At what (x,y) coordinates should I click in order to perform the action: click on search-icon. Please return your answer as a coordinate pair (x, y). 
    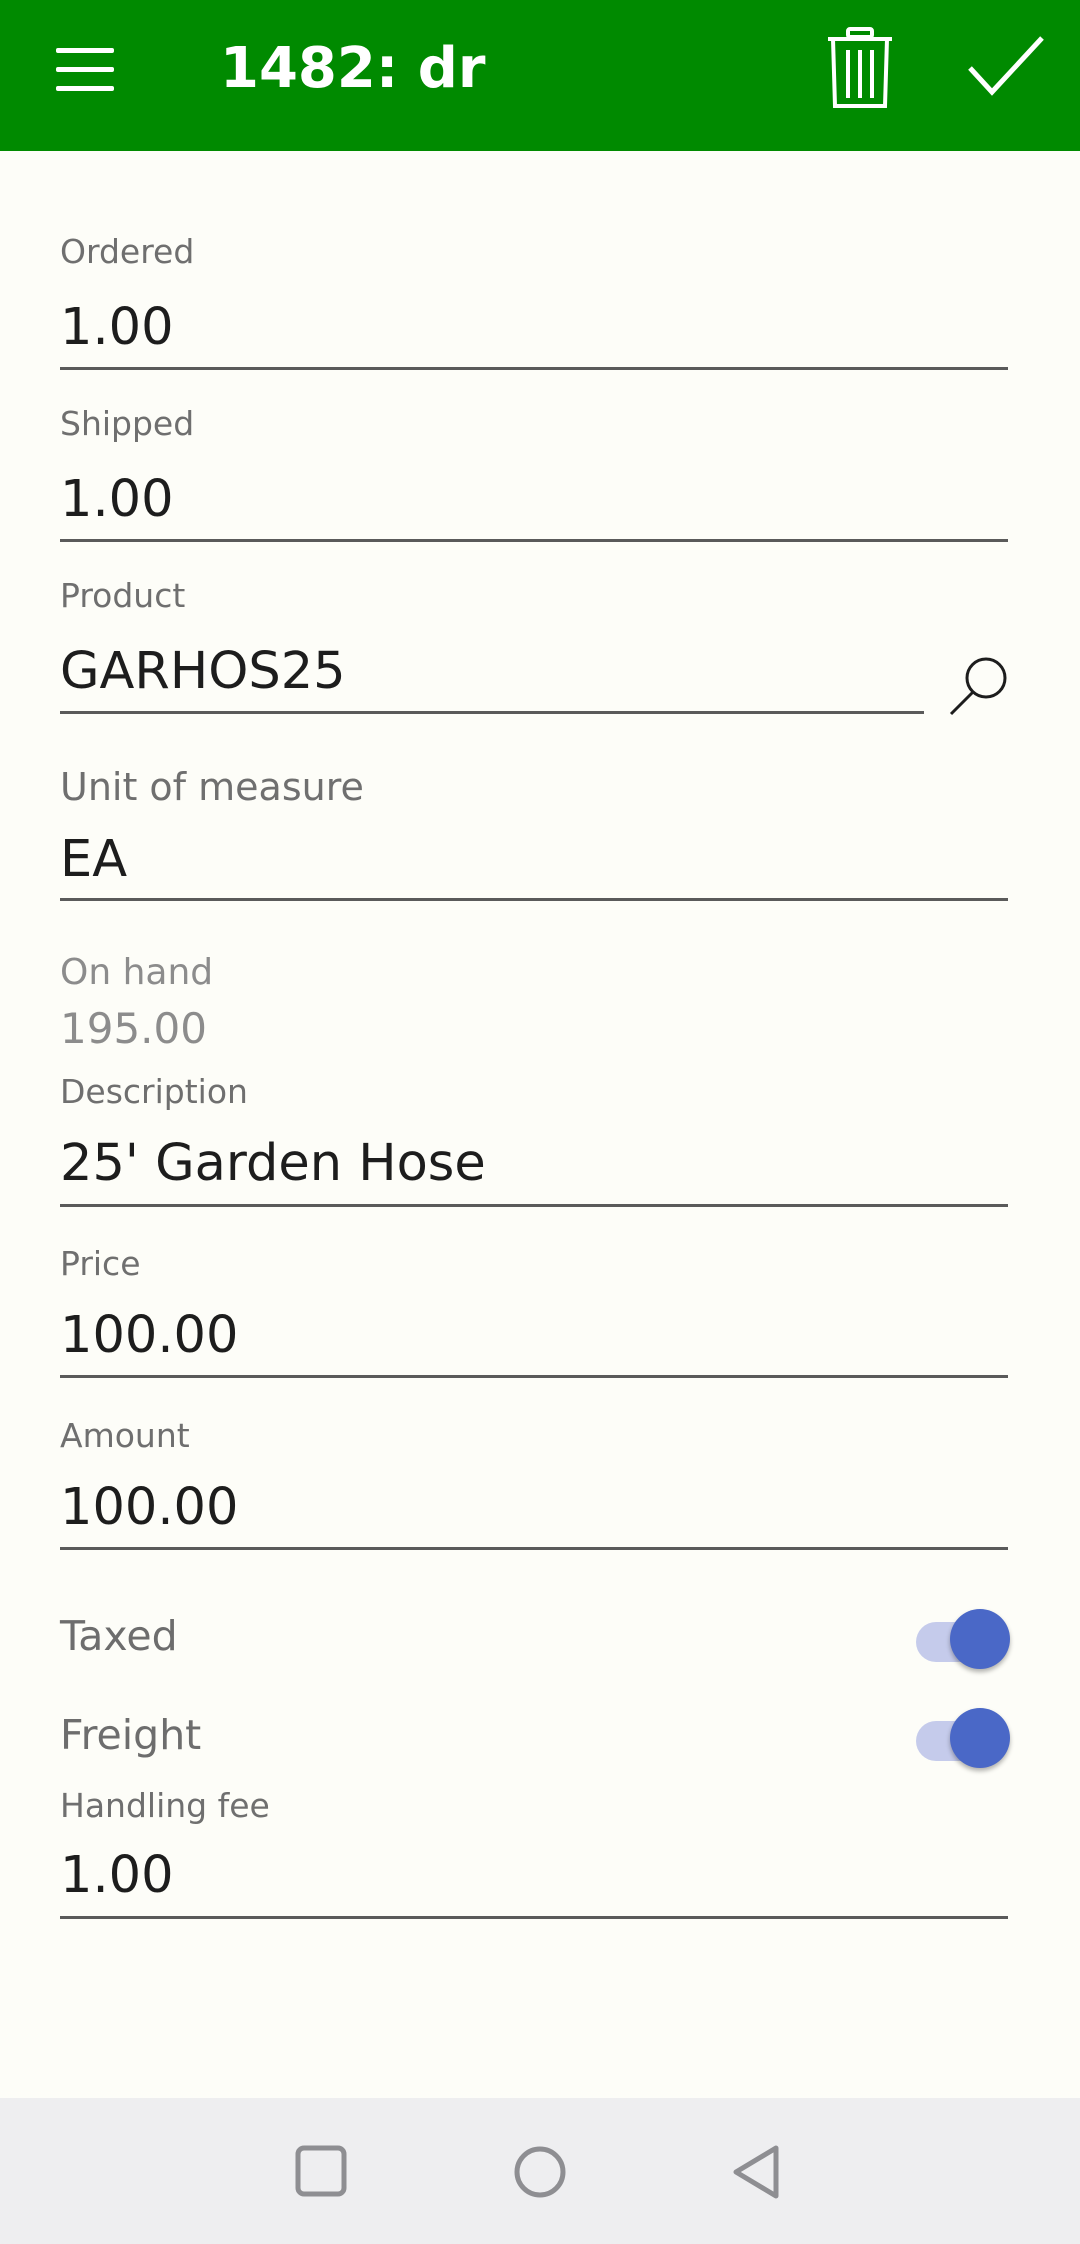
    Looking at the image, I should click on (979, 686).